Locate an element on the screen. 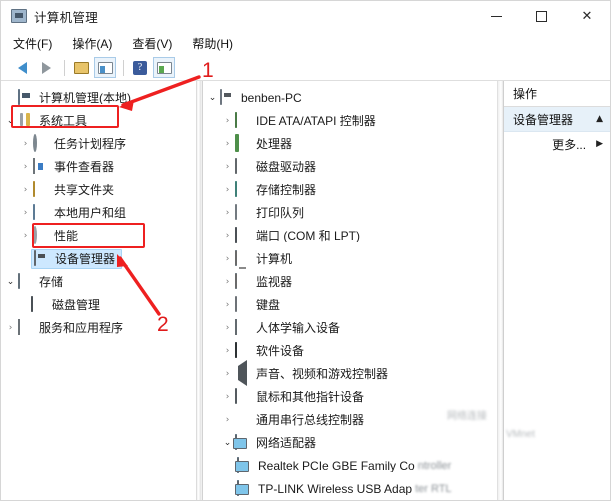  actions-more-item: 更多... ▶ is located at coordinates (557, 144).